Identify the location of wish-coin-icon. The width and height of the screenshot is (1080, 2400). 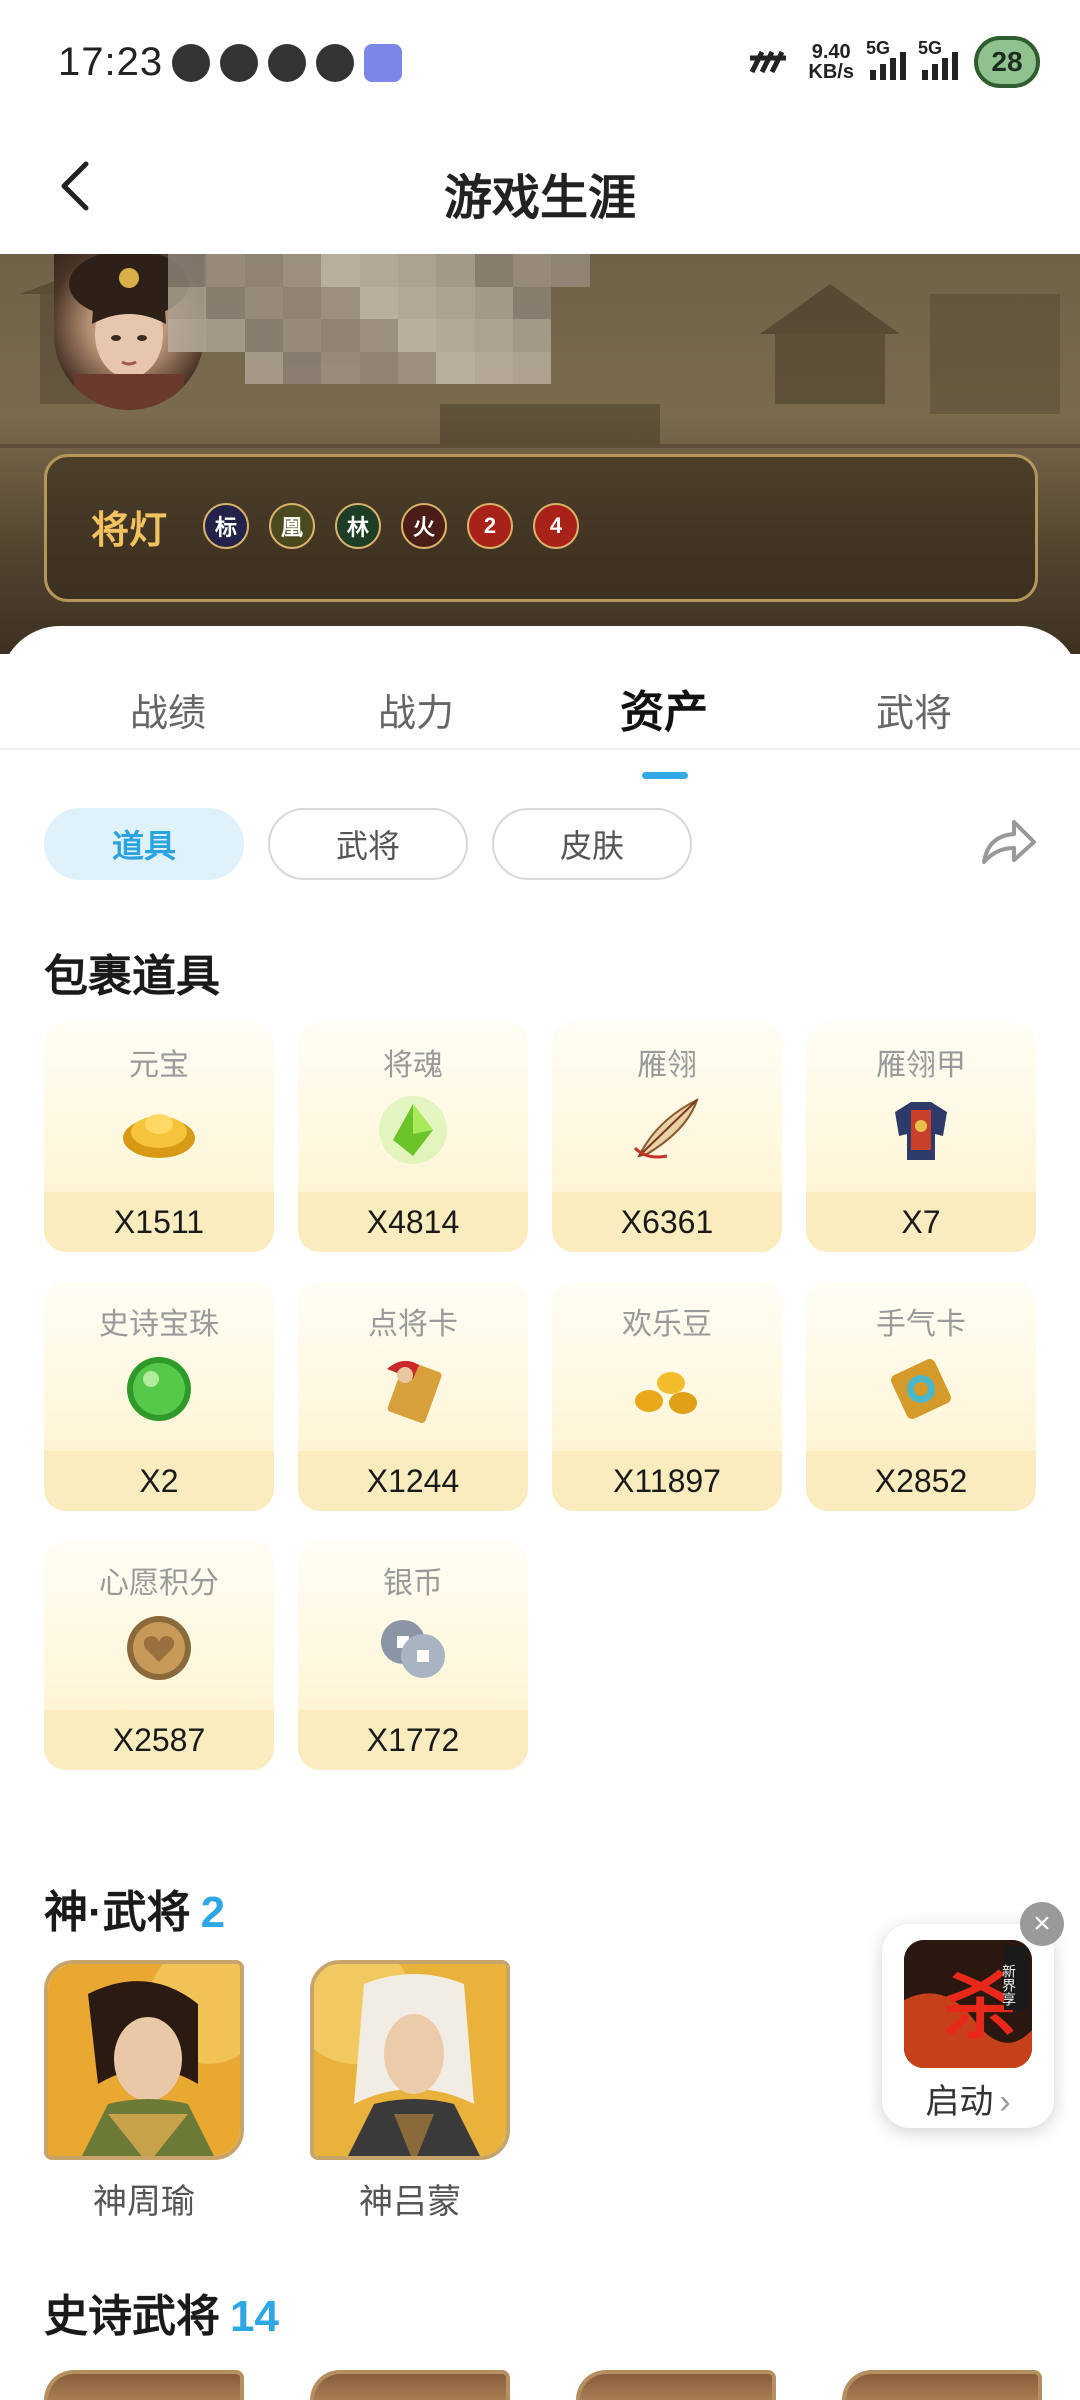
(159, 1648).